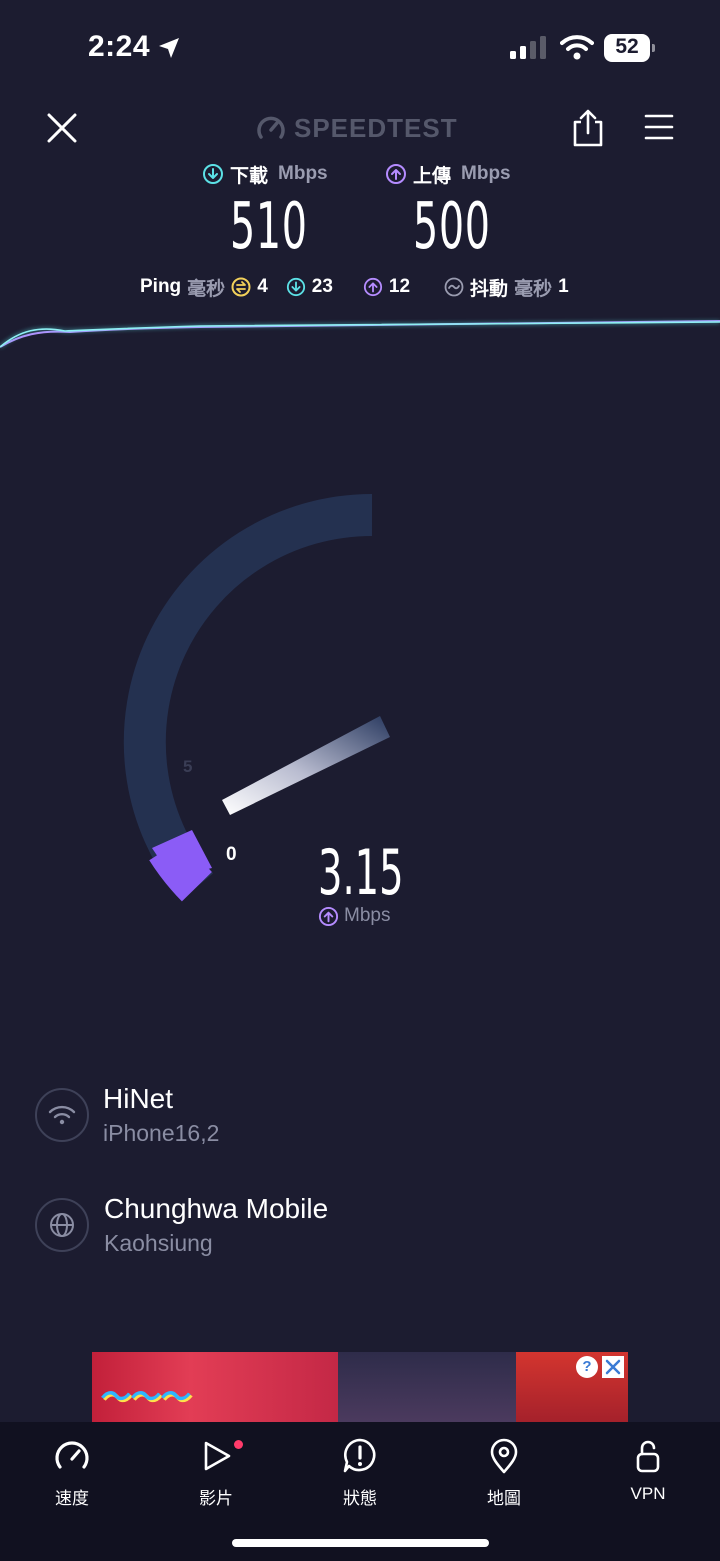 The image size is (720, 1561). Describe the element at coordinates (238, 1444) in the screenshot. I see `new-content-badge` at that location.